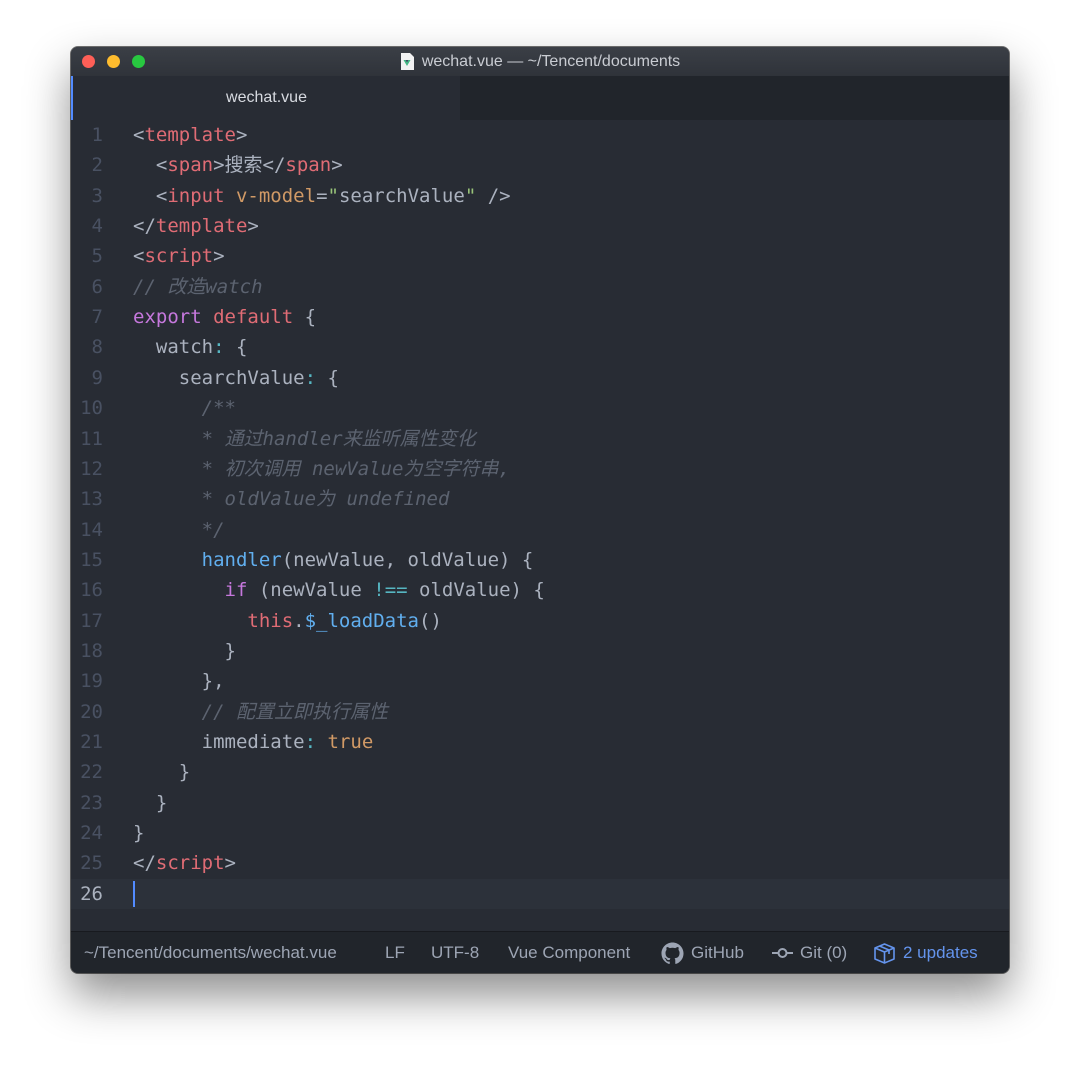 The image size is (1080, 1068). I want to click on window-title-group: wechat.vue — ~/Tencent/documents, so click(540, 61).